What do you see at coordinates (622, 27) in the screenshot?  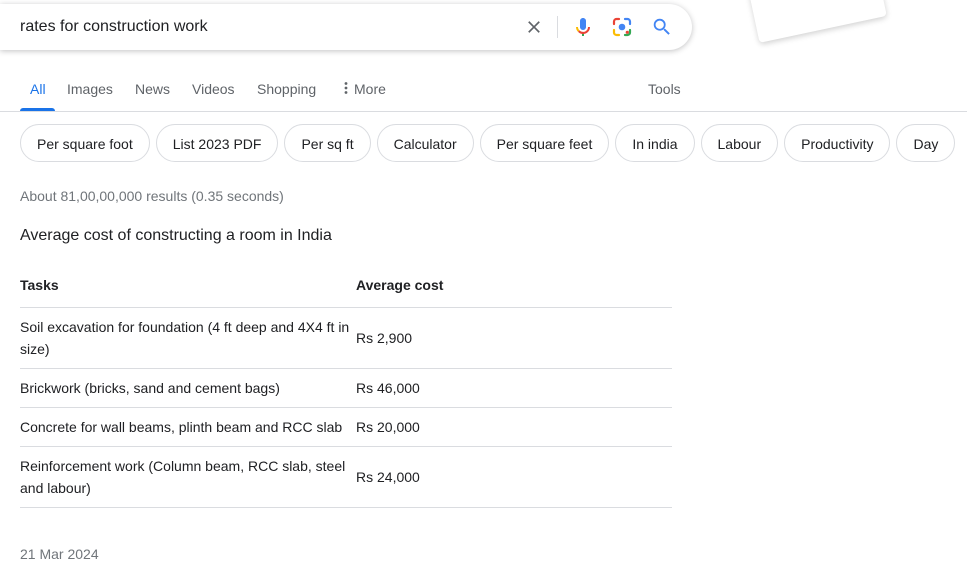 I see `camera-lens-icon` at bounding box center [622, 27].